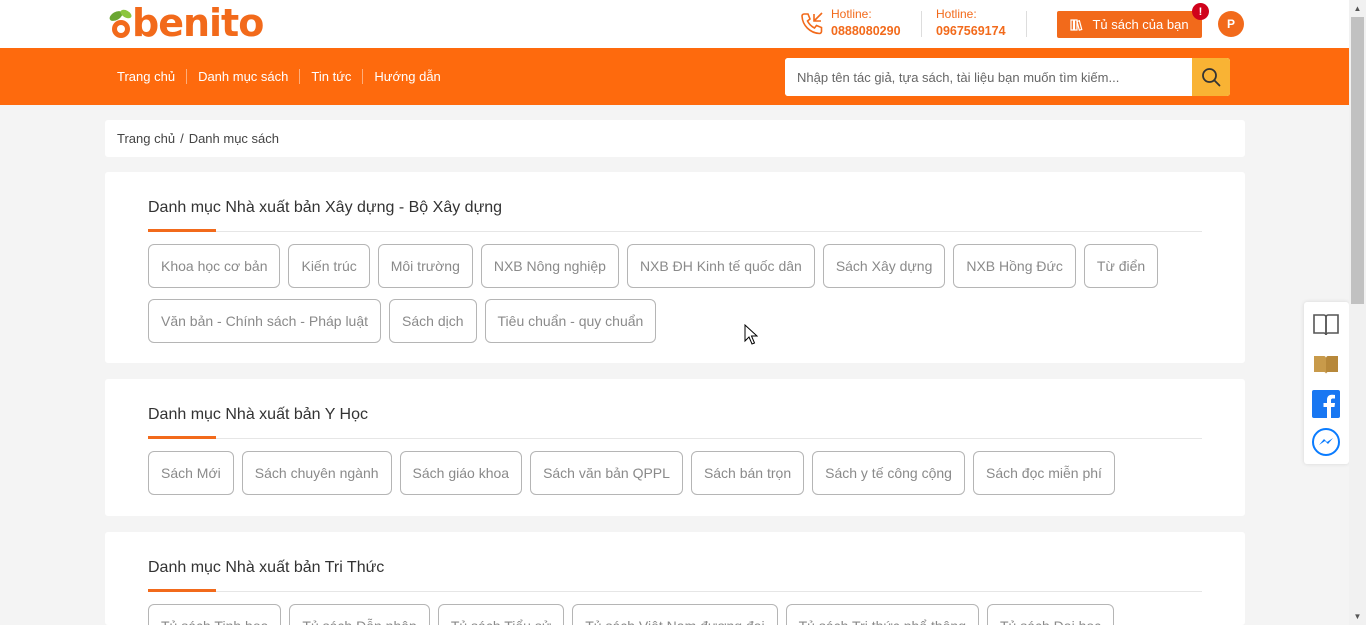 Image resolution: width=1366 pixels, height=625 pixels. What do you see at coordinates (433, 321) in the screenshot?
I see `category-tag: Sách dịch` at bounding box center [433, 321].